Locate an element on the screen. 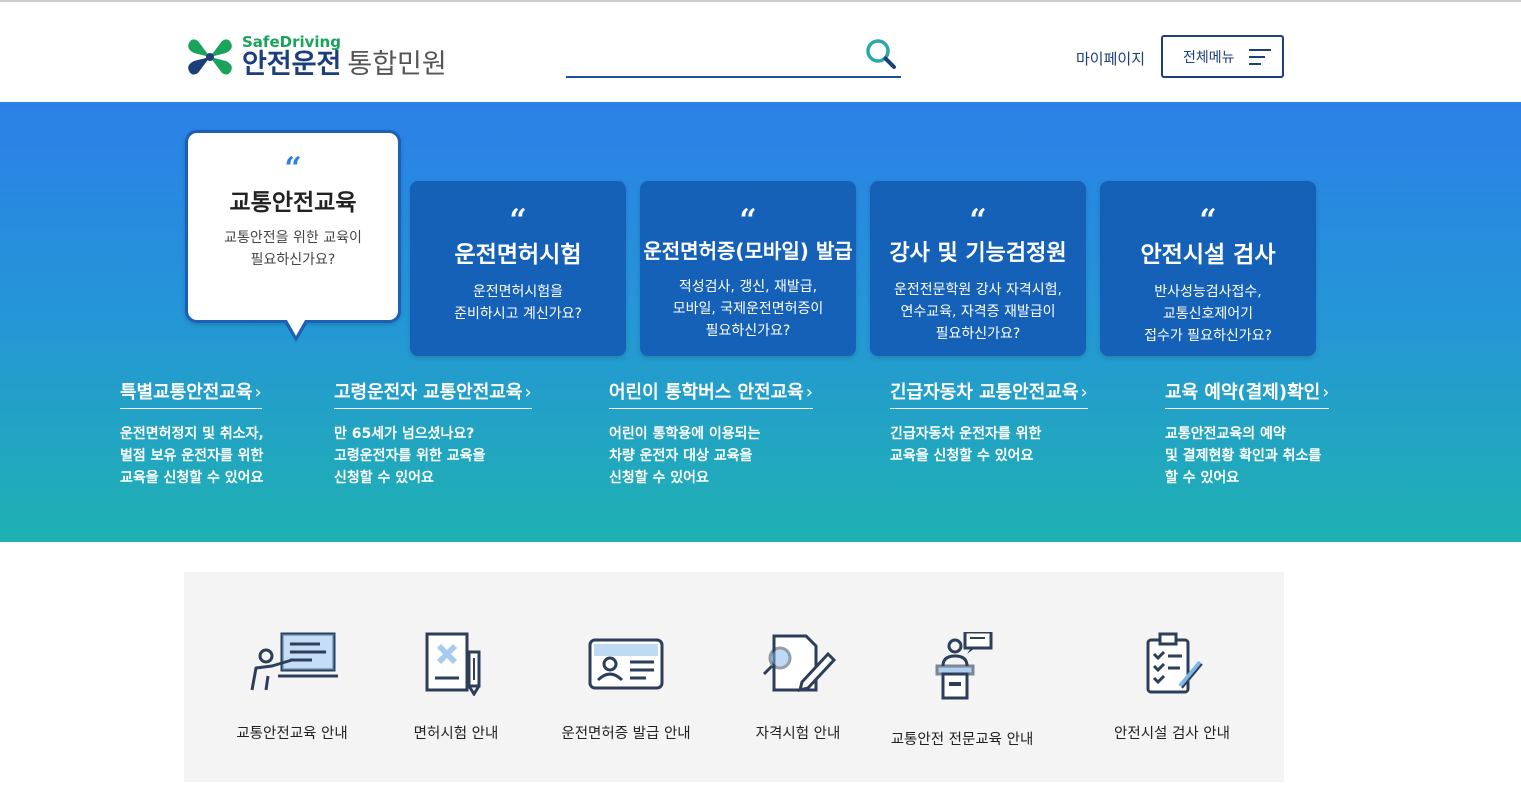 This screenshot has width=1521, height=809. sublink-title-text: 특별교통안전교육 is located at coordinates (186, 392).